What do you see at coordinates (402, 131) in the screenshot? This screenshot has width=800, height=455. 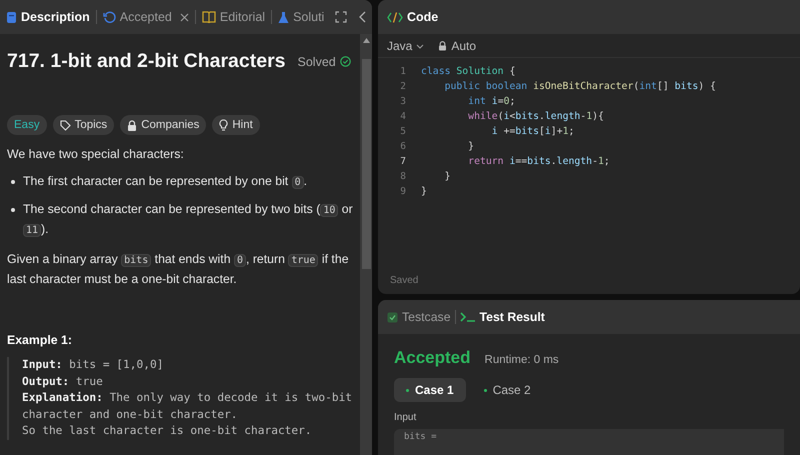 I see `line-number: 5` at bounding box center [402, 131].